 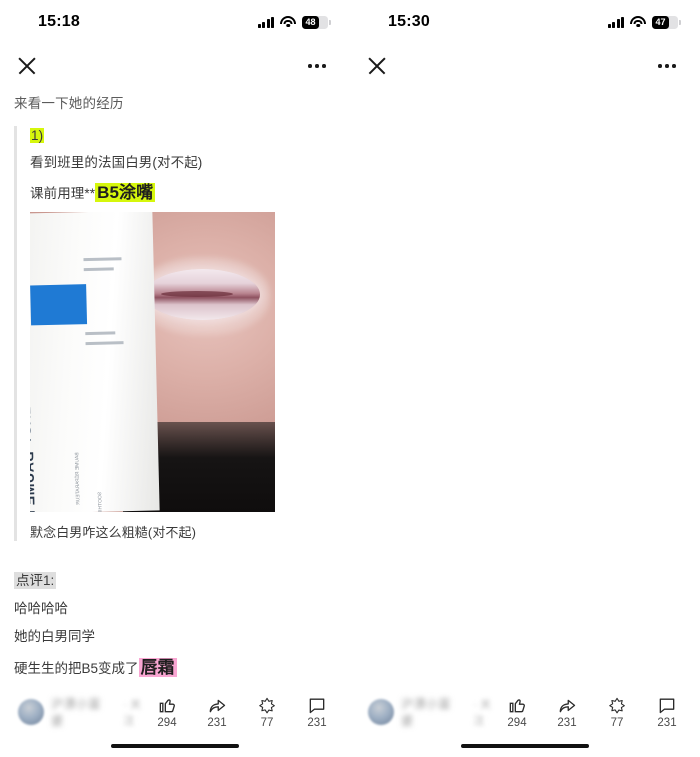 What do you see at coordinates (116, 162) in the screenshot?
I see `quote-line-2: 看到班里的法国白男(对不起)` at bounding box center [116, 162].